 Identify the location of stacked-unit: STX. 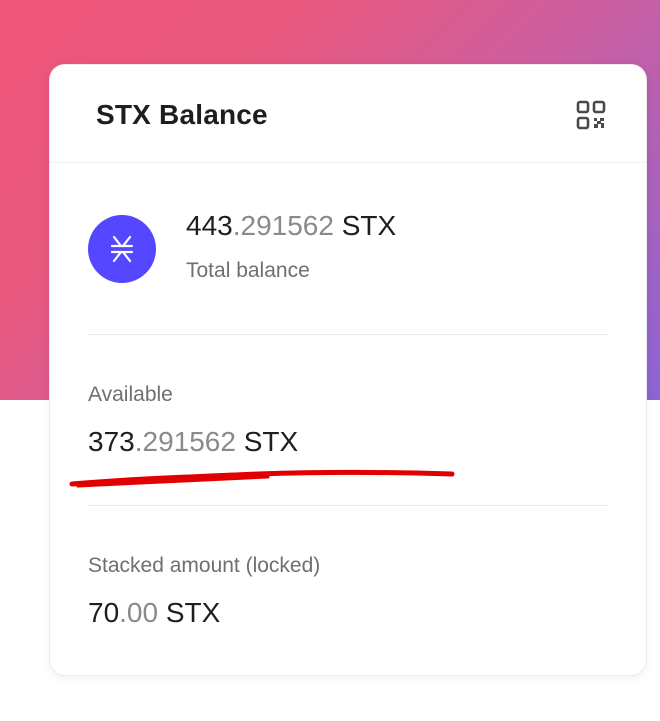
(189, 612).